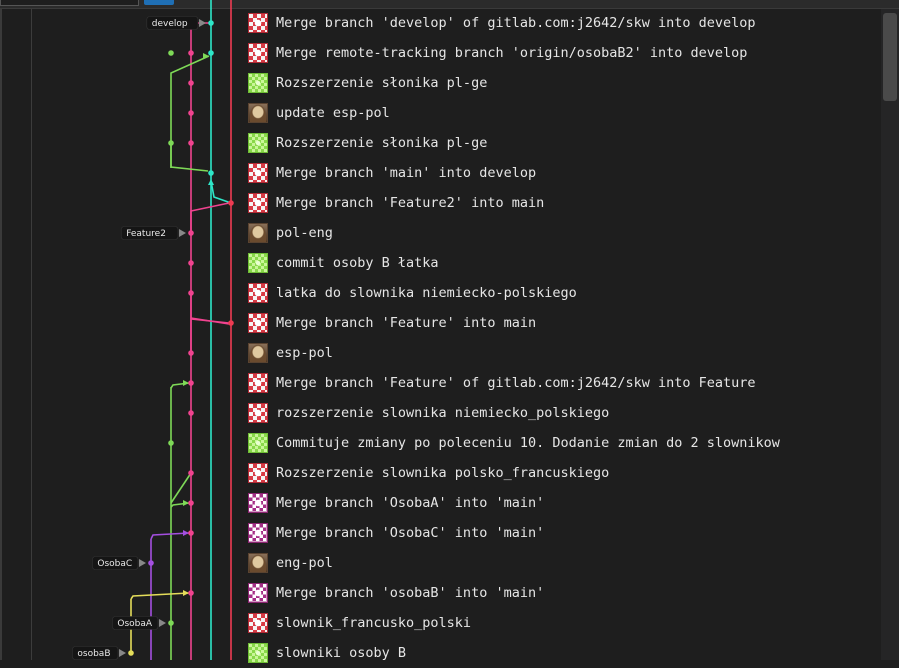 The width and height of the screenshot is (899, 668). What do you see at coordinates (410, 503) in the screenshot?
I see `commit-message: Merge branch 'OsobaA' into 'main'` at bounding box center [410, 503].